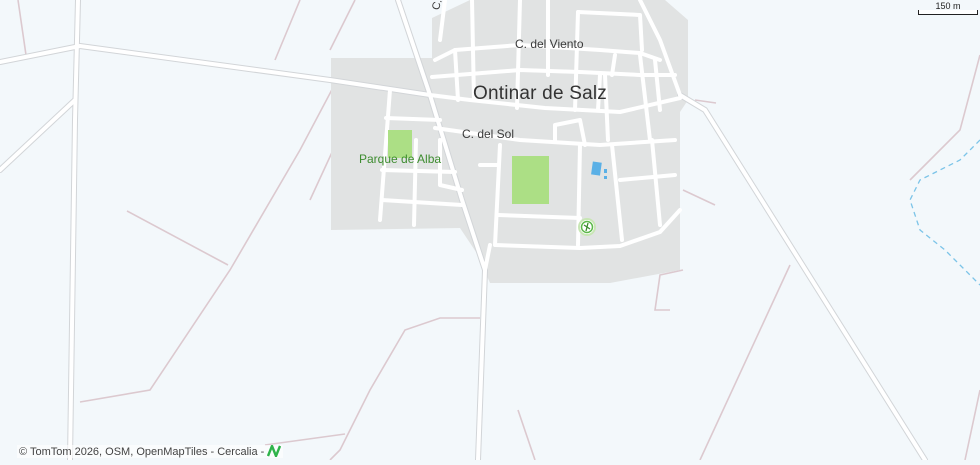 The width and height of the screenshot is (980, 465). Describe the element at coordinates (587, 227) in the screenshot. I see `sports-centre-icon` at that location.